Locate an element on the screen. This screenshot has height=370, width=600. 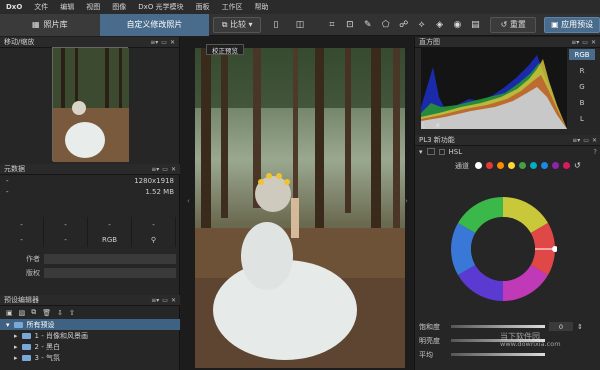
reset-button: ↺ 重置 is located at coordinates (513, 24).